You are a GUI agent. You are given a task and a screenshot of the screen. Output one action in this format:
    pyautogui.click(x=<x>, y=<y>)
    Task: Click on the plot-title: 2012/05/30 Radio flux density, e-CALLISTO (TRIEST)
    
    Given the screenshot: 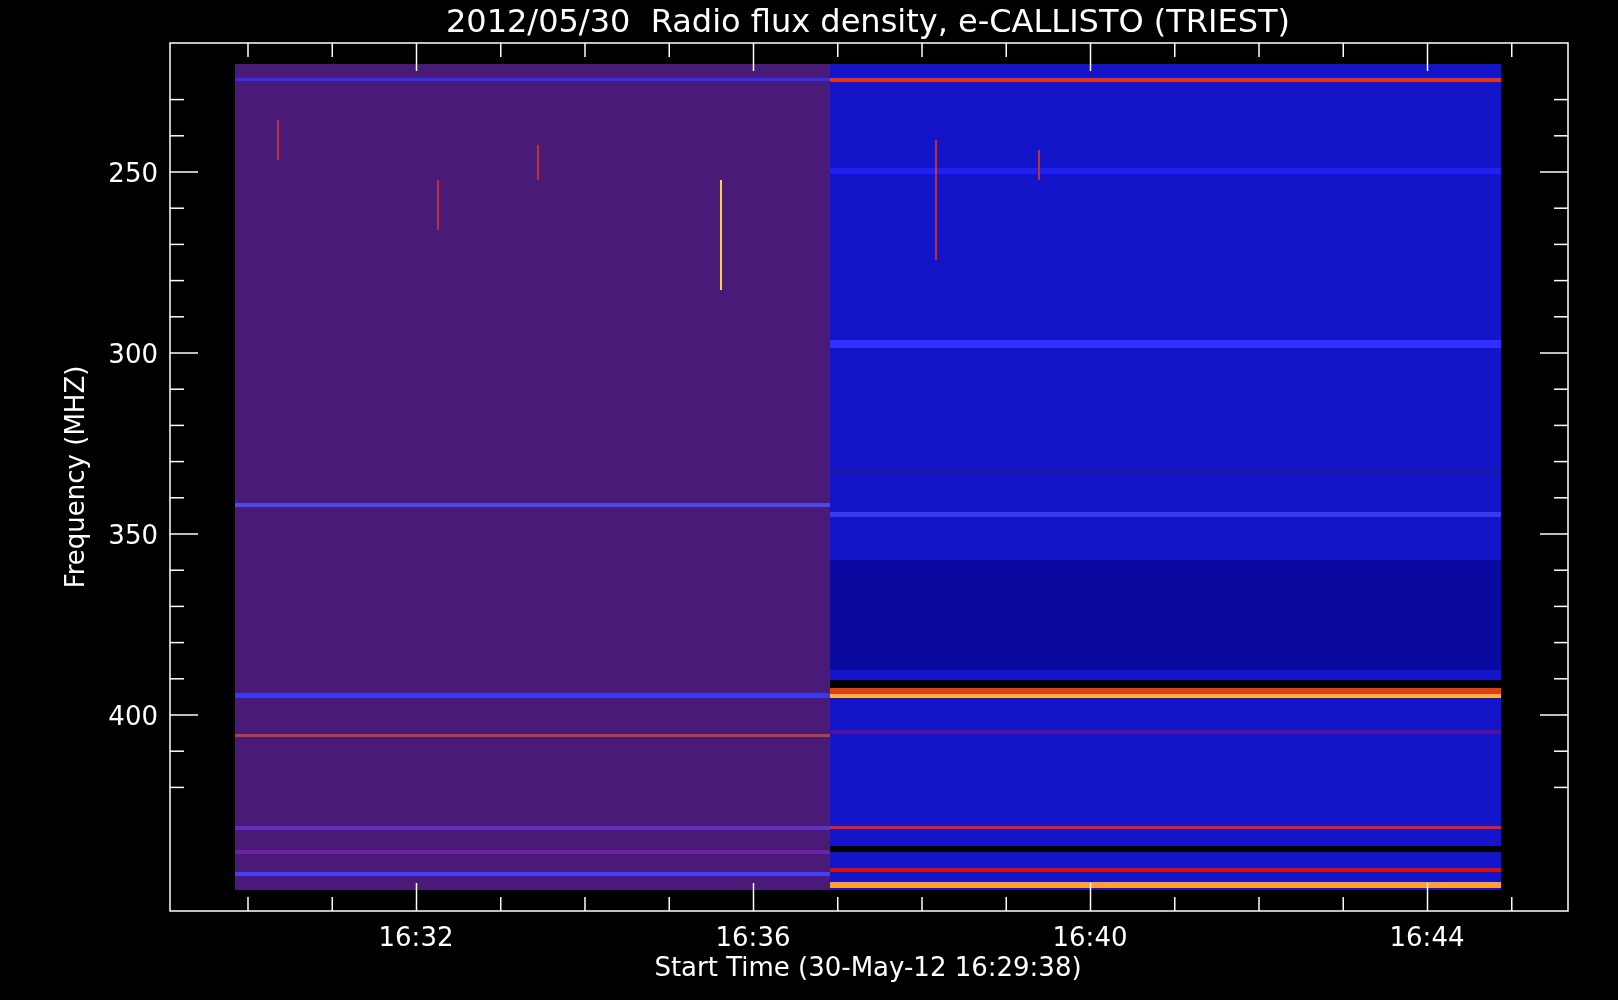 What is the action you would take?
    pyautogui.click(x=868, y=21)
    